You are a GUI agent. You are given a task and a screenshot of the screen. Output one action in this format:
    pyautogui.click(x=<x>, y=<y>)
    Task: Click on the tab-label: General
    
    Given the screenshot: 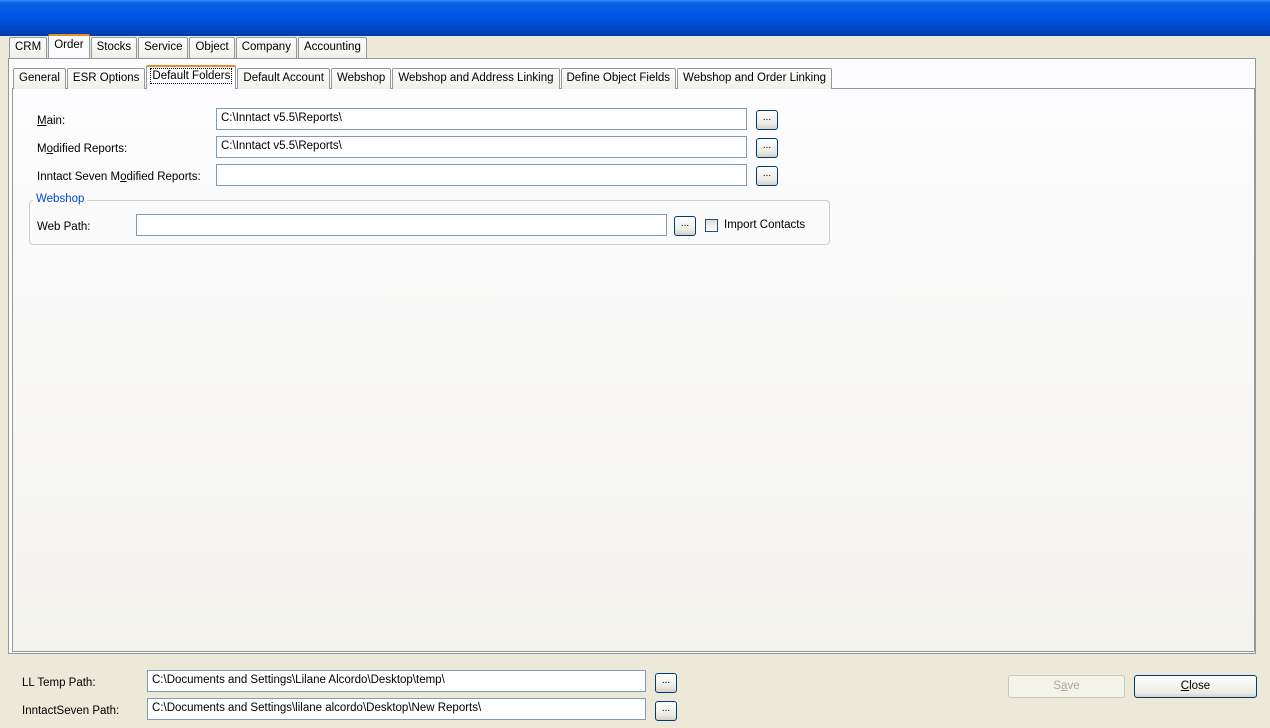 What is the action you would take?
    pyautogui.click(x=39, y=78)
    